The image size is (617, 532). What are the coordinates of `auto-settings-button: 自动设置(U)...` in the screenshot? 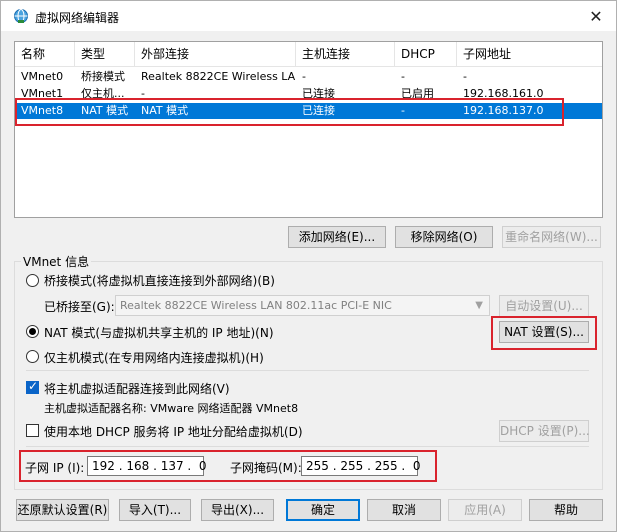 It's located at (544, 306).